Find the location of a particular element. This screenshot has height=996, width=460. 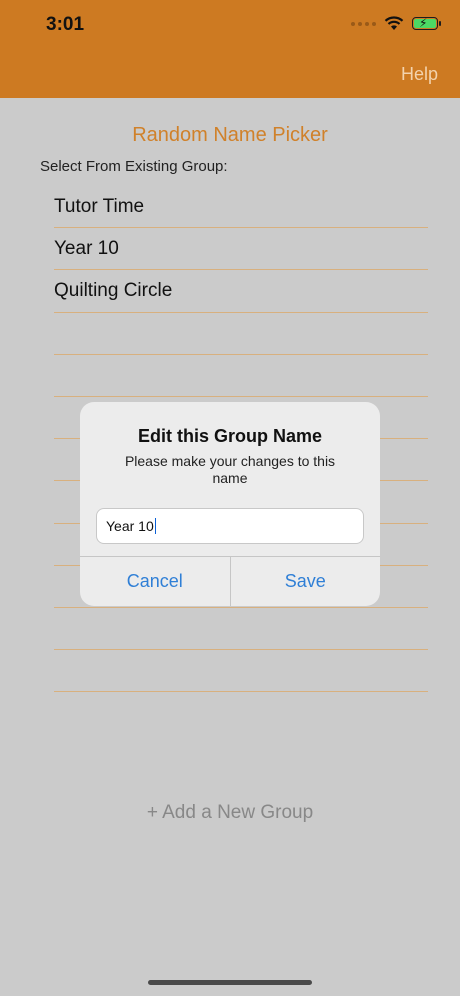

header-bar: 3:01 ⚡ Help is located at coordinates (230, 49).